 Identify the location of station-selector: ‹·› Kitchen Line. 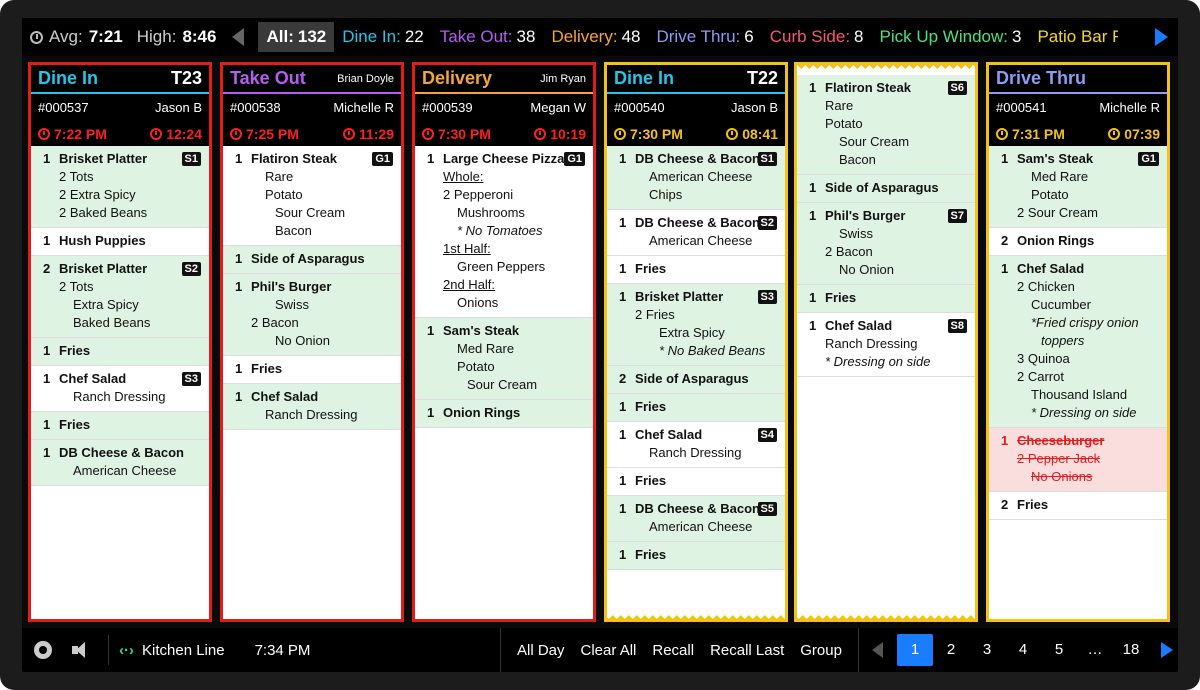
(172, 650).